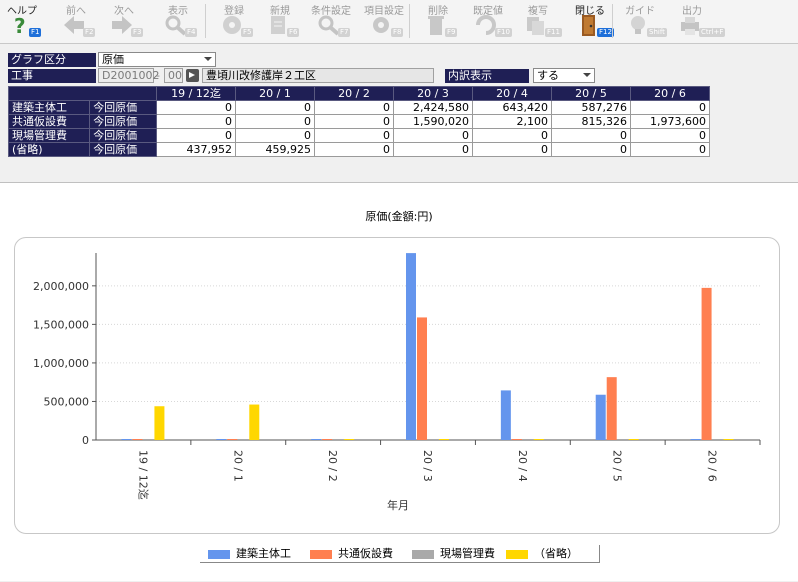 This screenshot has height=582, width=798. Describe the element at coordinates (85, 440) in the screenshot. I see `y-tick-label: 0` at that location.